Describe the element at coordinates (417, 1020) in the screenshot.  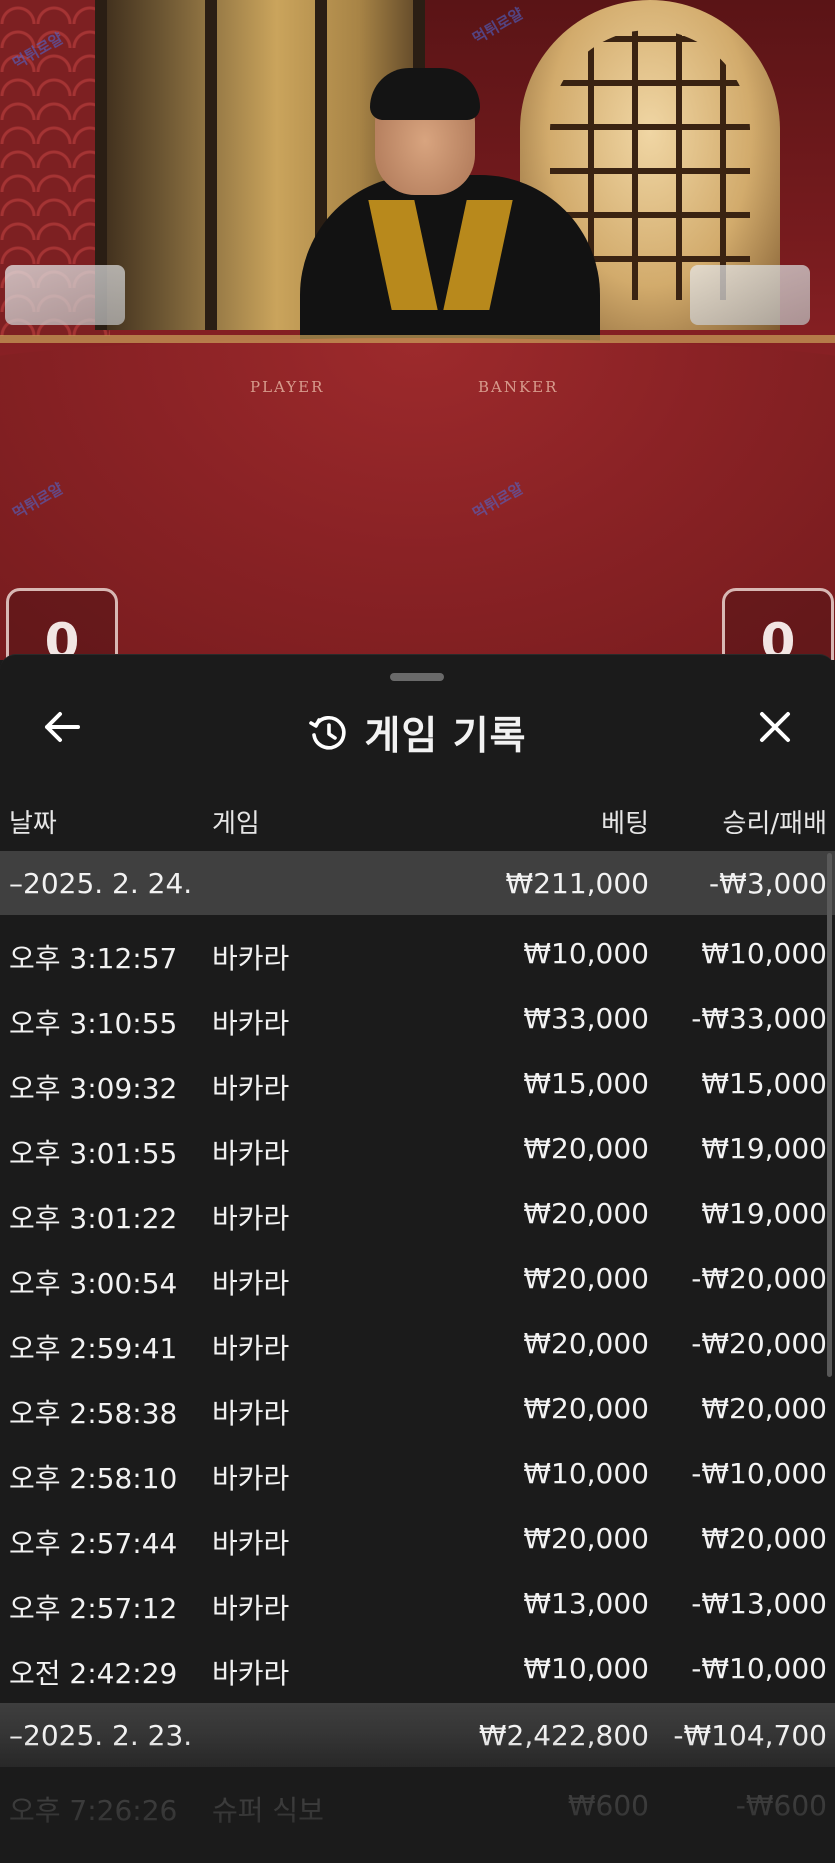
I see `table-row: 오후 3:10:55 바카라 ₩33,000 -₩33,000` at that location.